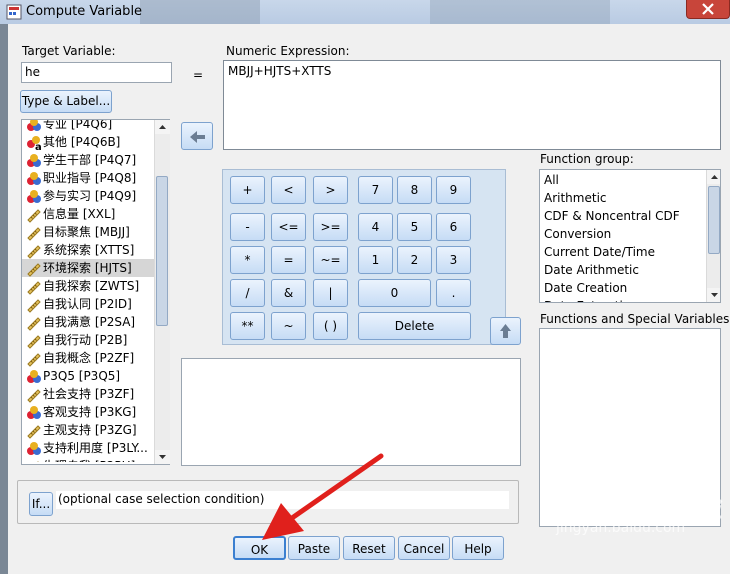  What do you see at coordinates (621, 528) in the screenshot?
I see `watermark-url: jingyan.baidu.com` at bounding box center [621, 528].